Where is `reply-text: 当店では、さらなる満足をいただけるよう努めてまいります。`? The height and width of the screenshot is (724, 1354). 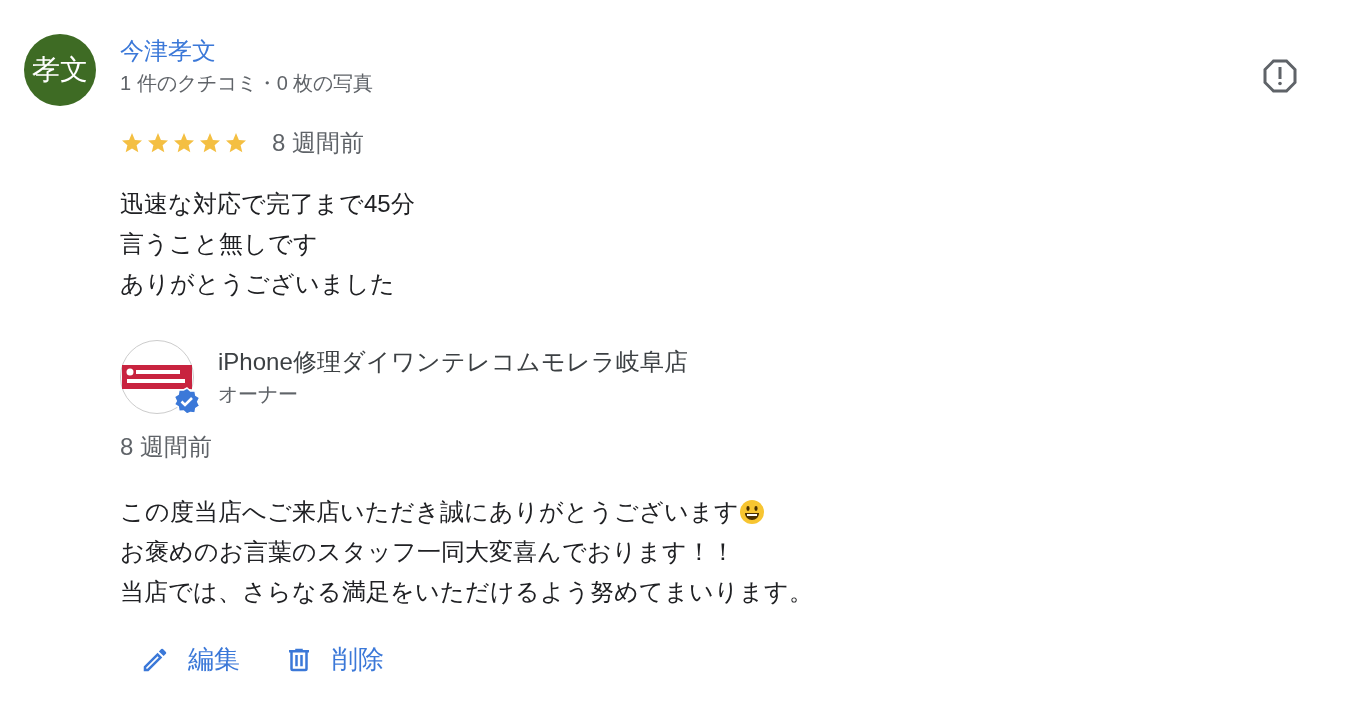 reply-text: 当店では、さらなる満足をいただけるよう努めてまいります。 is located at coordinates (466, 592).